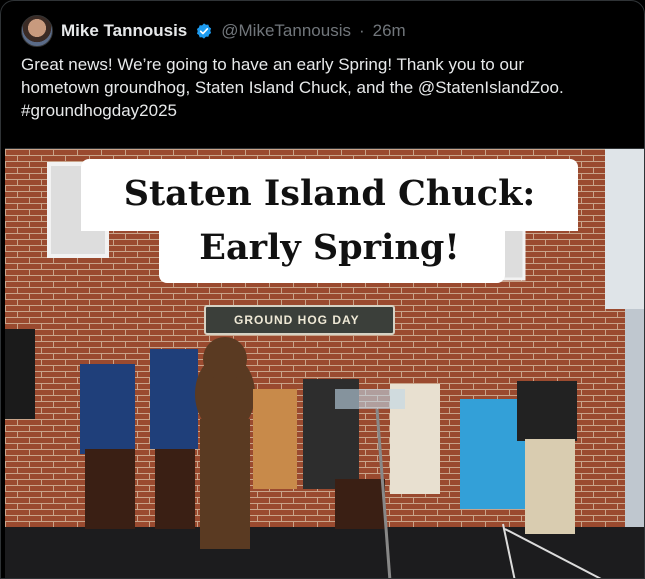  I want to click on sign-text: GROUND HOG DAY, so click(297, 320).